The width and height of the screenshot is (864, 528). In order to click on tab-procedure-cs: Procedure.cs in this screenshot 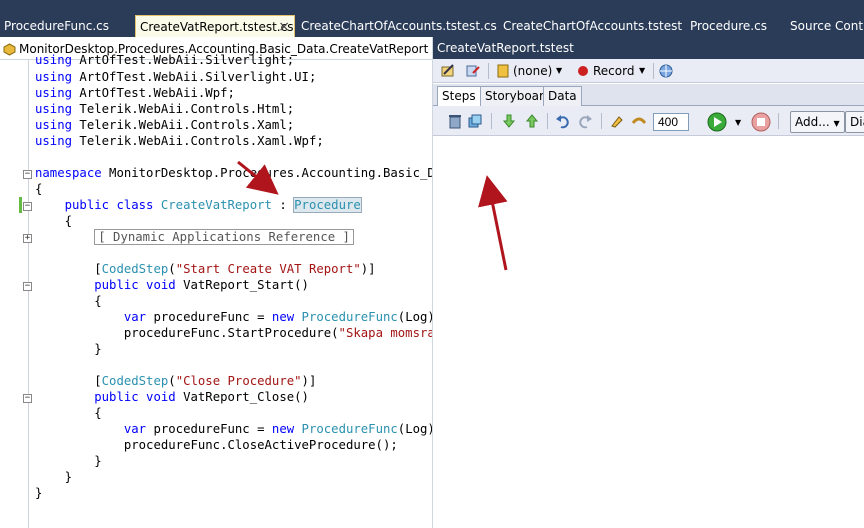, I will do `click(737, 26)`.